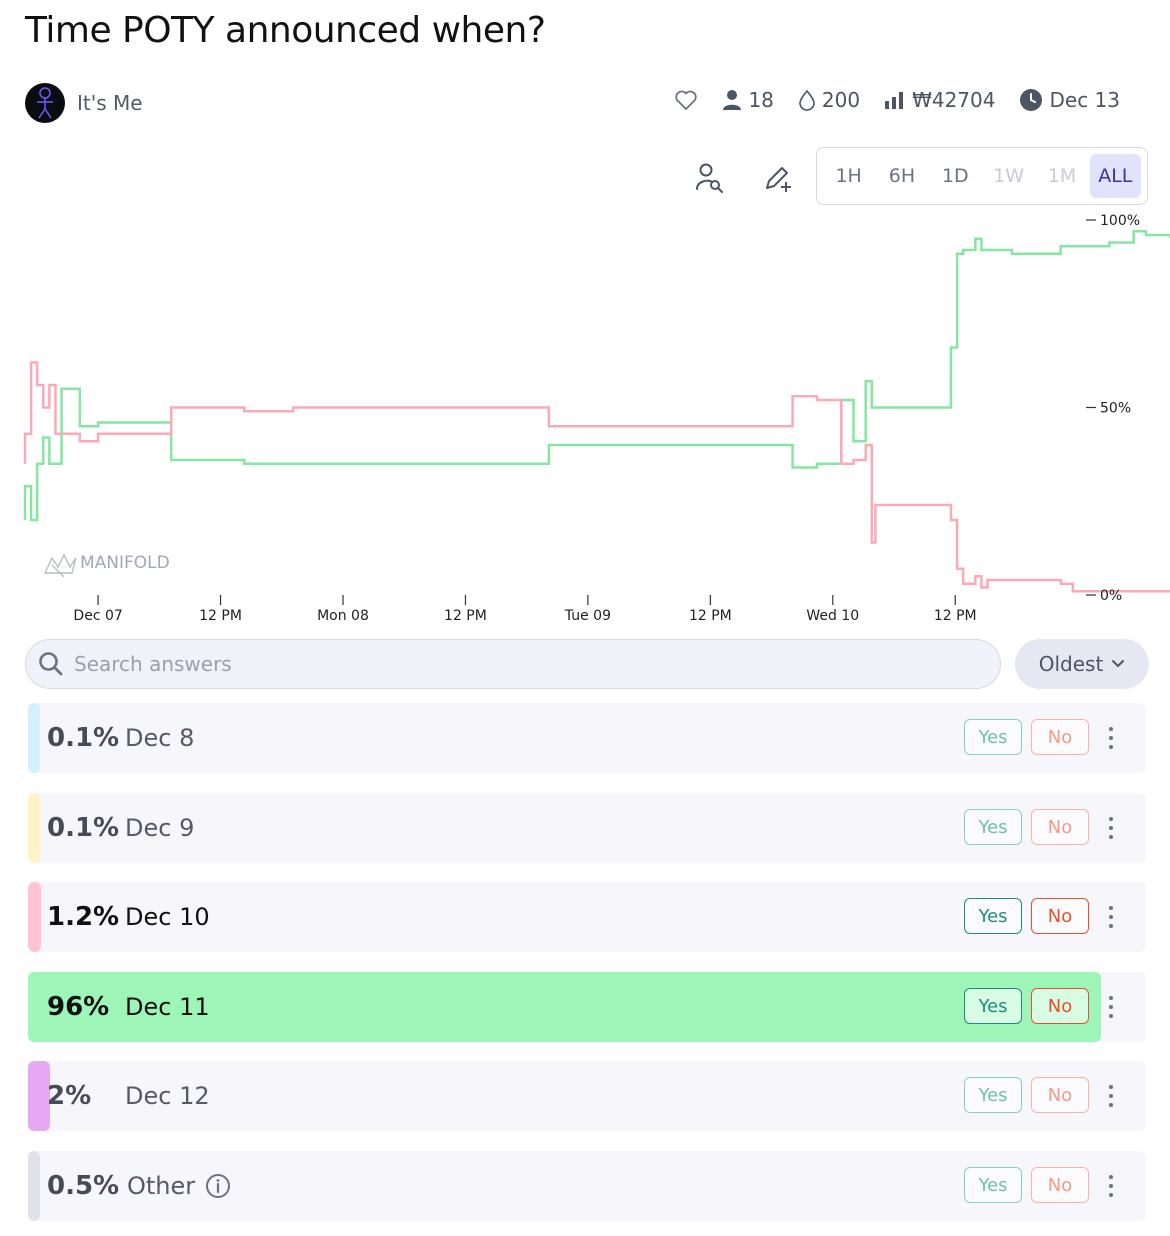 This screenshot has height=1236, width=1170. I want to click on y-tick-label: 50%, so click(1115, 409).